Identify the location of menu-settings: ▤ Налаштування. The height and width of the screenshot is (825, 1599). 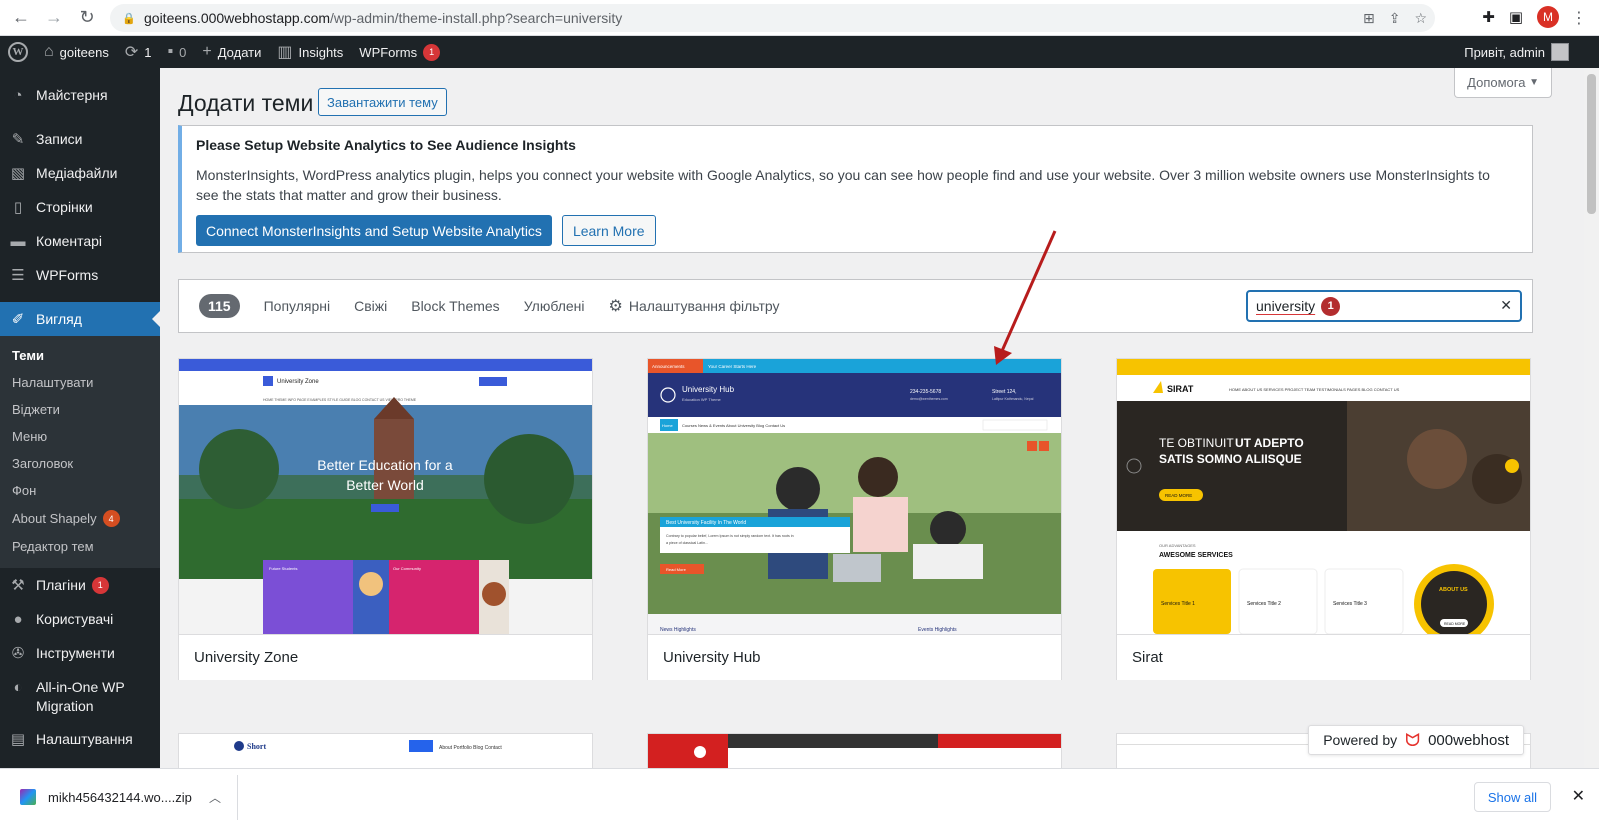
(80, 739).